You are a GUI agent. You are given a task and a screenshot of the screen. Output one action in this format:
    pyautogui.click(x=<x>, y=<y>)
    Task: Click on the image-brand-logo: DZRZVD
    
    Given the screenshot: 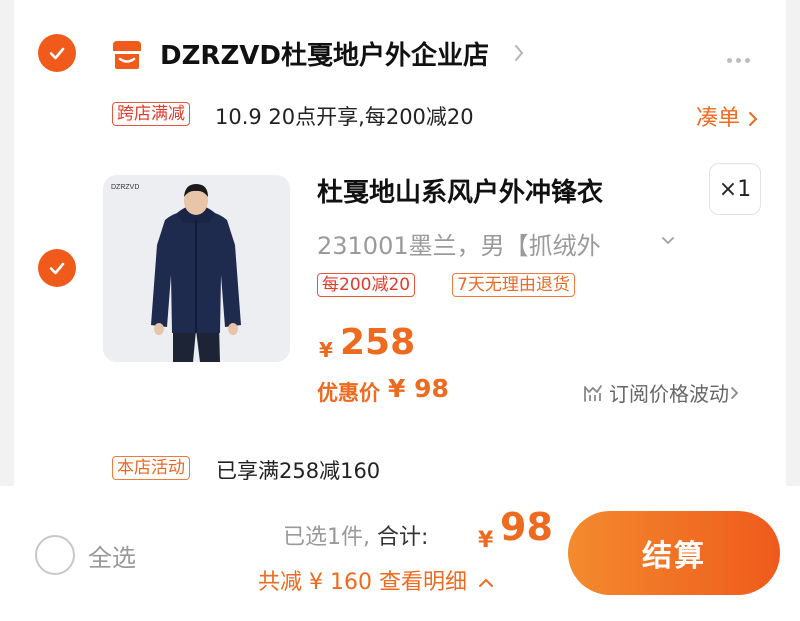 What is the action you would take?
    pyautogui.click(x=125, y=187)
    